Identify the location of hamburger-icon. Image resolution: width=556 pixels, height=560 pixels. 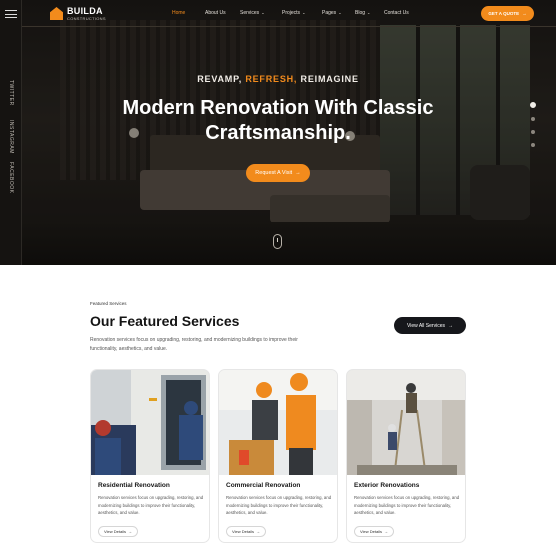
(11, 14).